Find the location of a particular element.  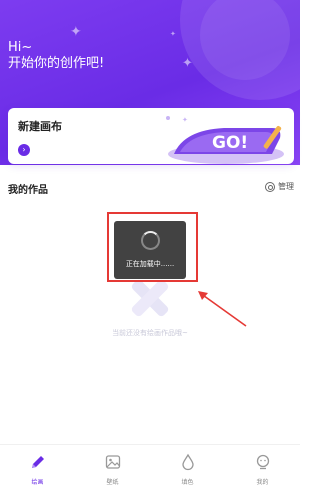

empty-state-text: 当前还没有绘画作品哦~ is located at coordinates (150, 333).